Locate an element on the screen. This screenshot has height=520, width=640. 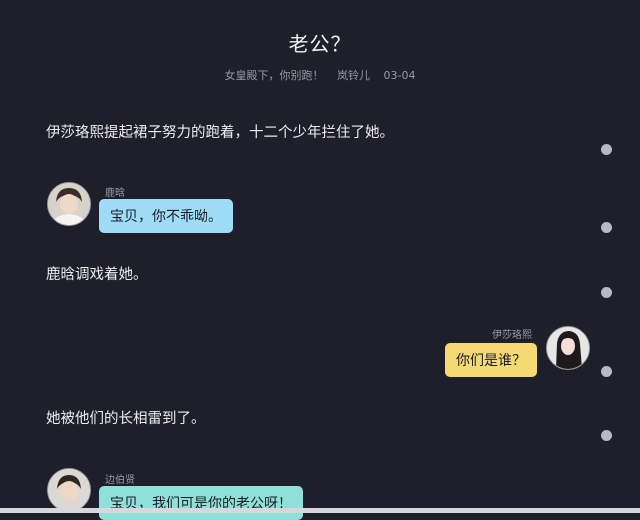
chapter-meta: 女皇殿下，你别跑！ 岚铃儿 03-04 is located at coordinates (320, 75).